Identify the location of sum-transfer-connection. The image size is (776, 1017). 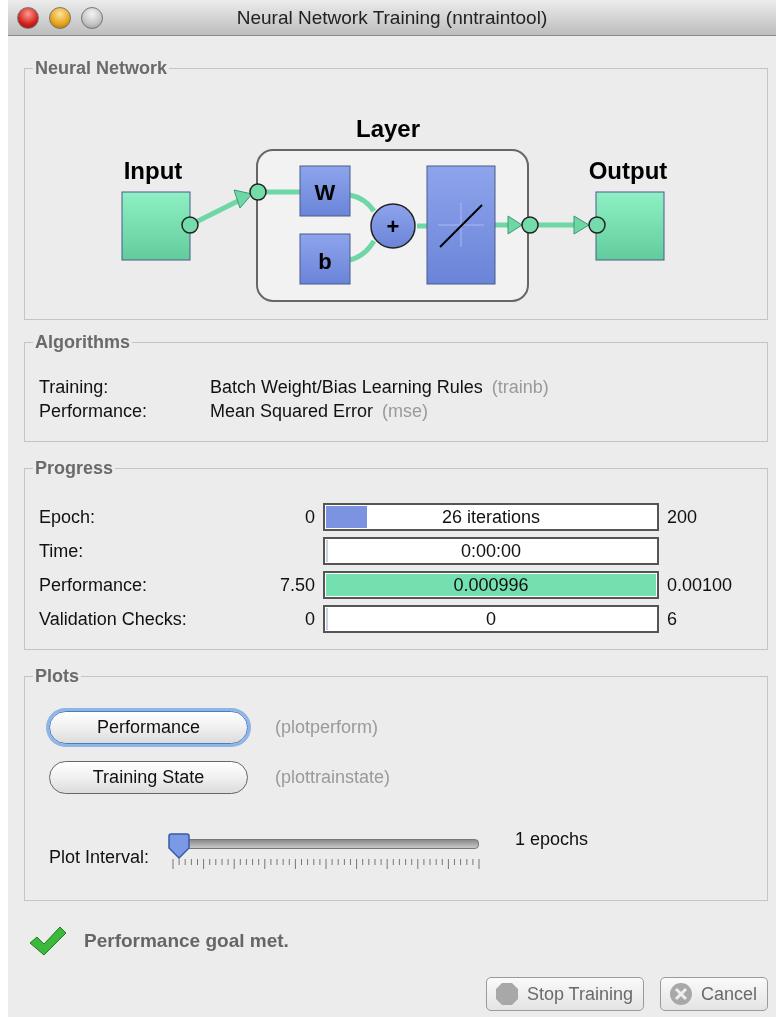
(422, 226).